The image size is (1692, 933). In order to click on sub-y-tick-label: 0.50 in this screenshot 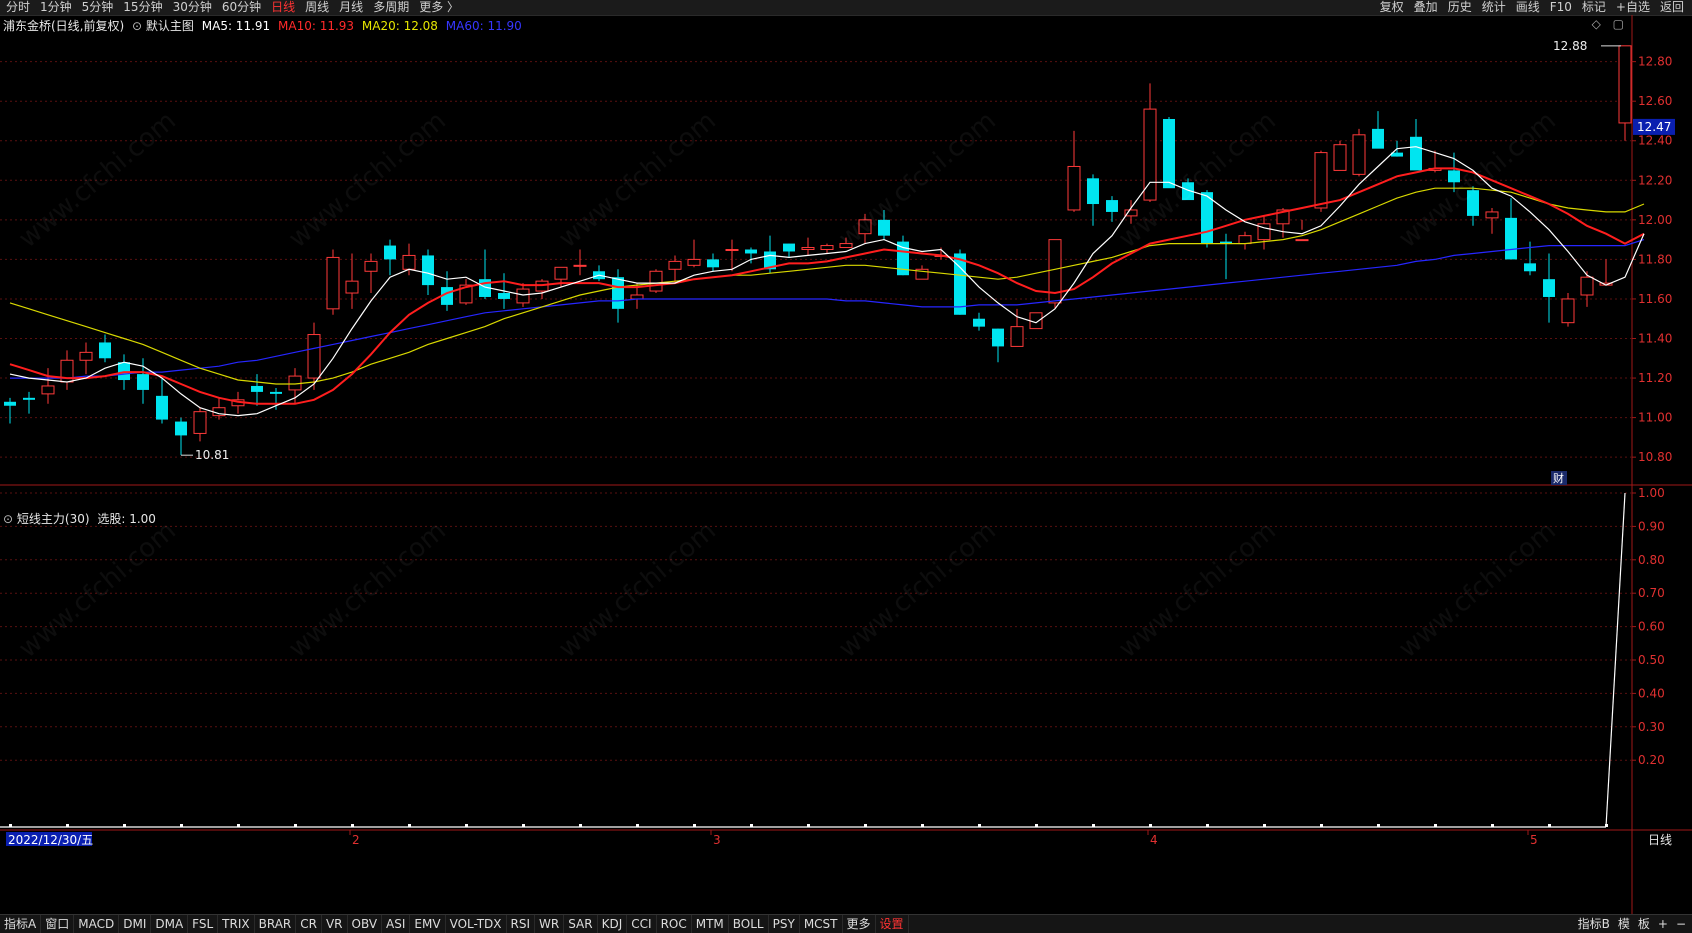, I will do `click(1651, 660)`.